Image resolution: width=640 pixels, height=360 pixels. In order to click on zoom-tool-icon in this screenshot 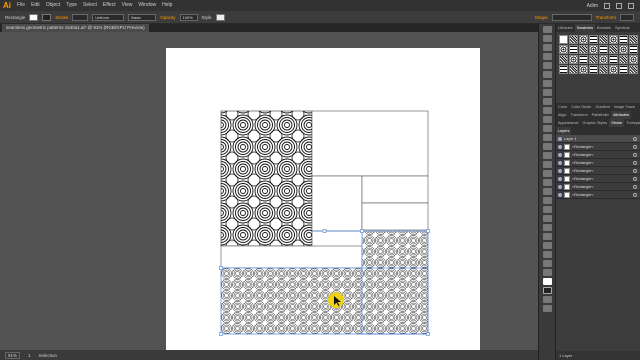, I will do `click(547, 272)`.